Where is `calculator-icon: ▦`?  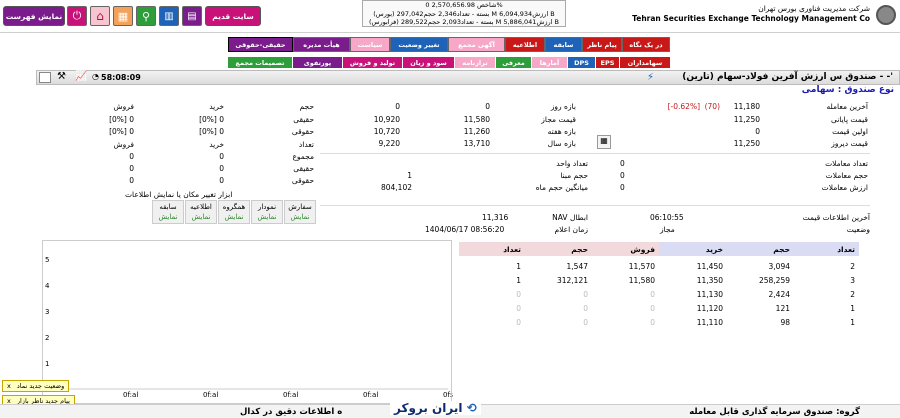
calculator-icon: ▦ is located at coordinates (604, 142).